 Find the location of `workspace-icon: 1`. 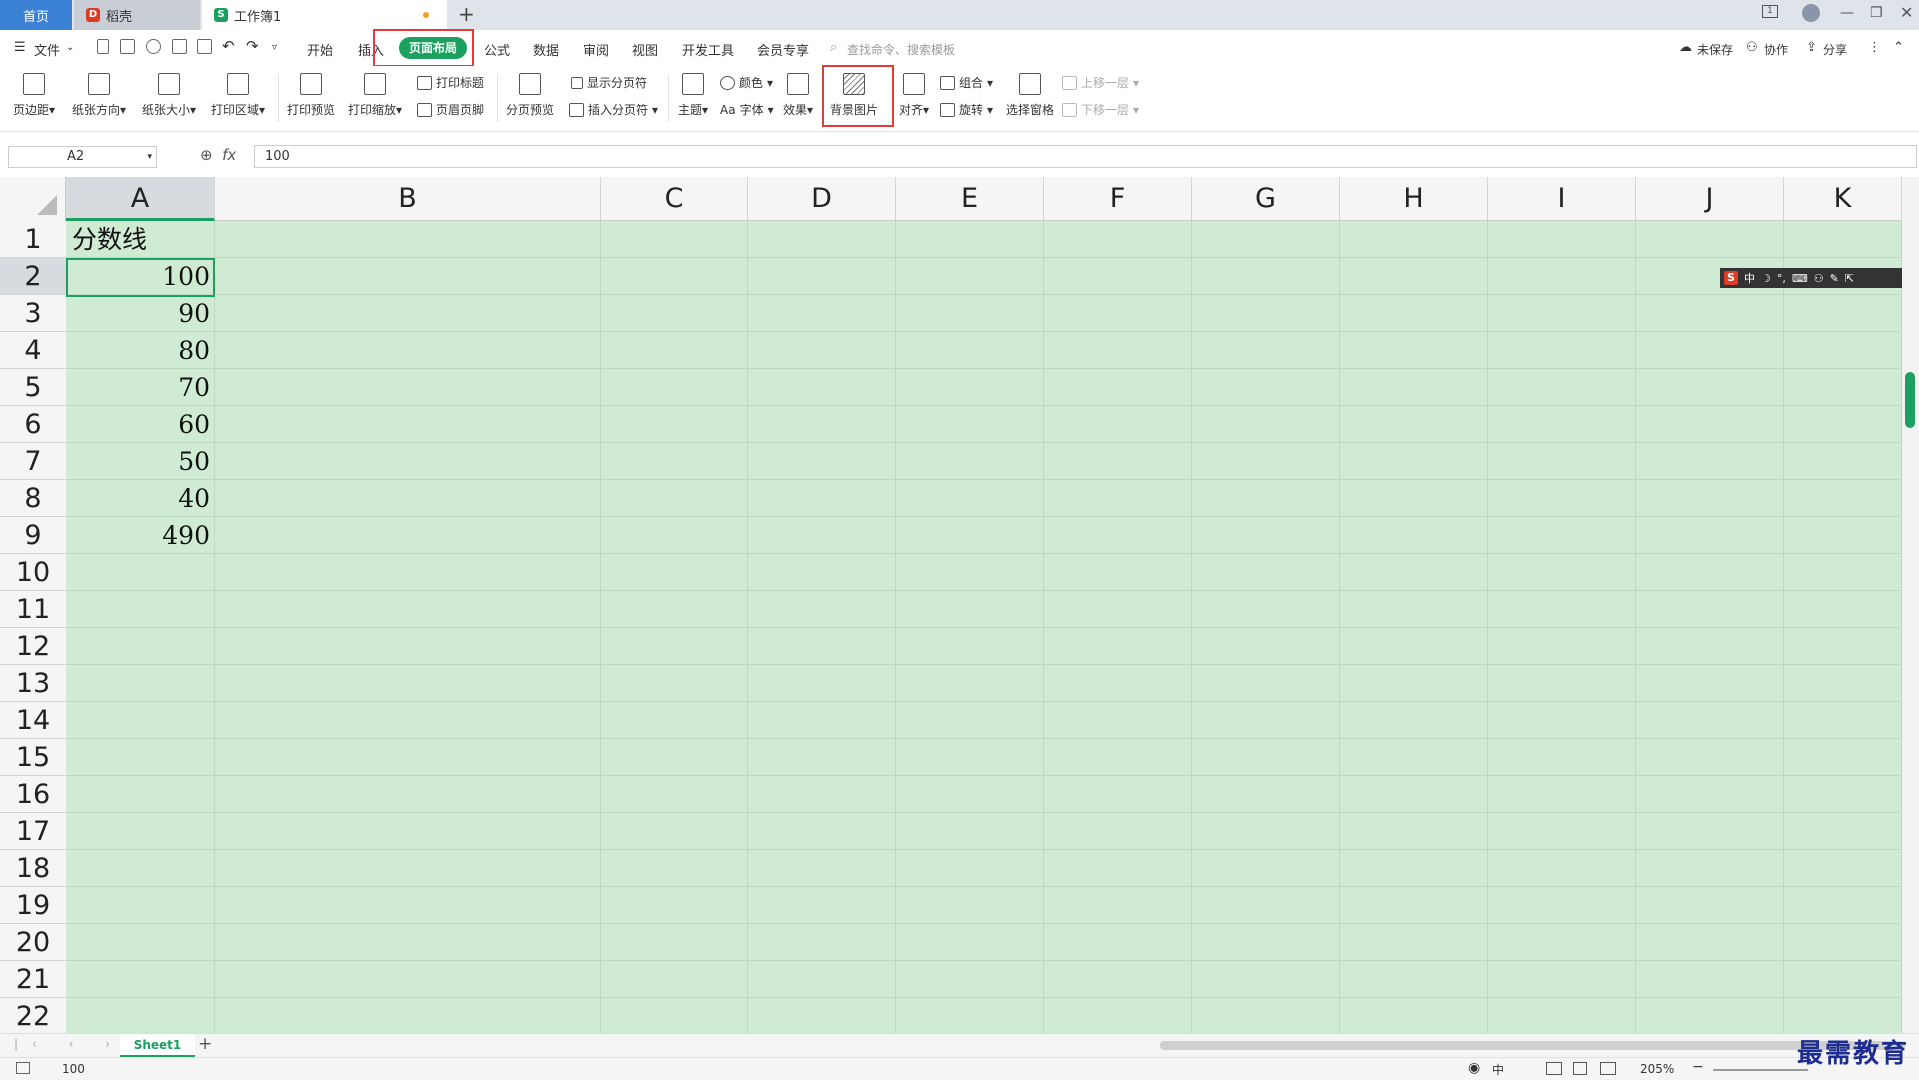

workspace-icon: 1 is located at coordinates (1770, 11).